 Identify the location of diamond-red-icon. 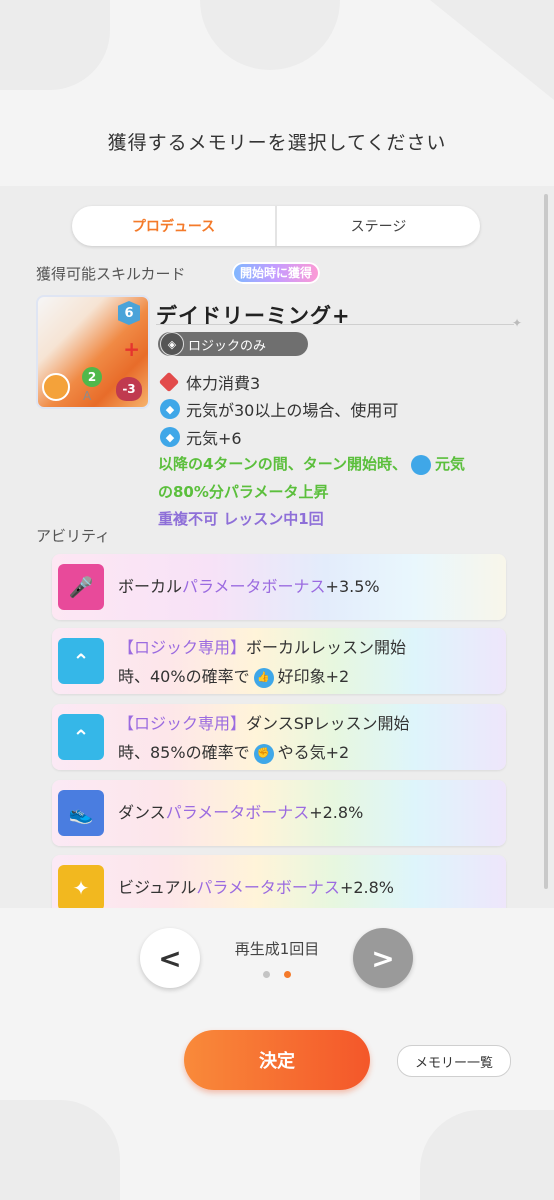
(169, 382).